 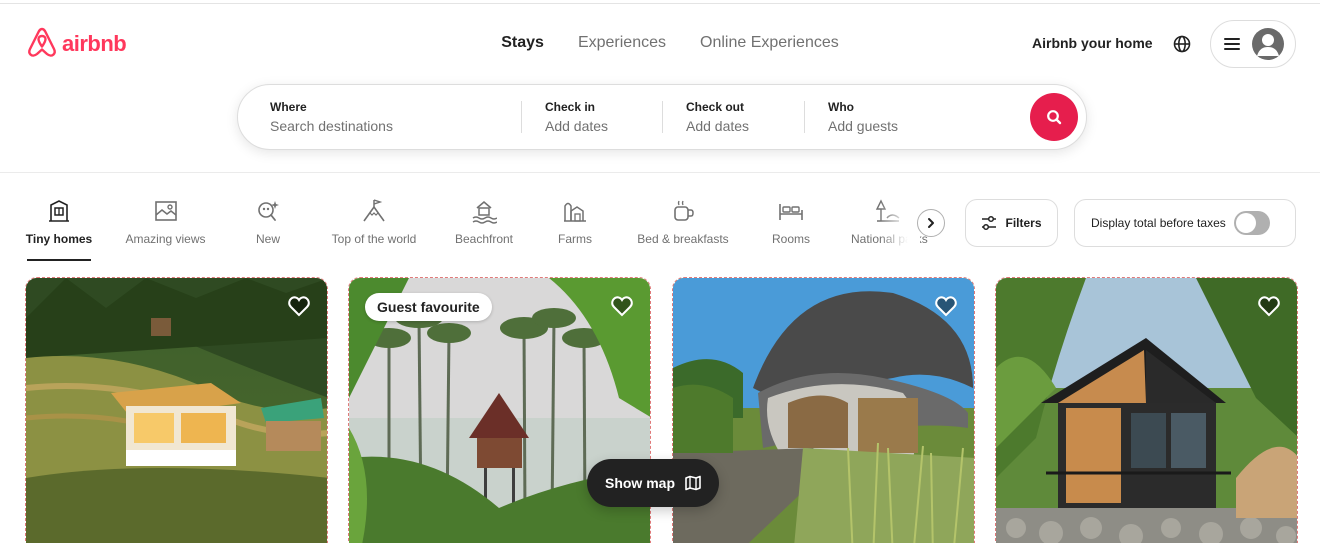 I want to click on filters-label: Filters, so click(x=1023, y=223).